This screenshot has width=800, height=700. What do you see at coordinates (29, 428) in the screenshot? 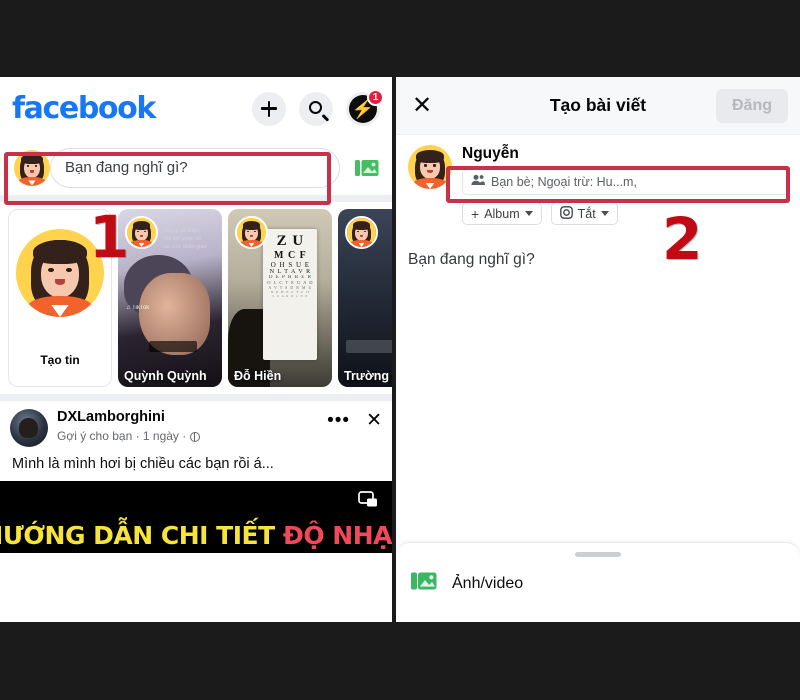
I see `post-author-avatar` at bounding box center [29, 428].